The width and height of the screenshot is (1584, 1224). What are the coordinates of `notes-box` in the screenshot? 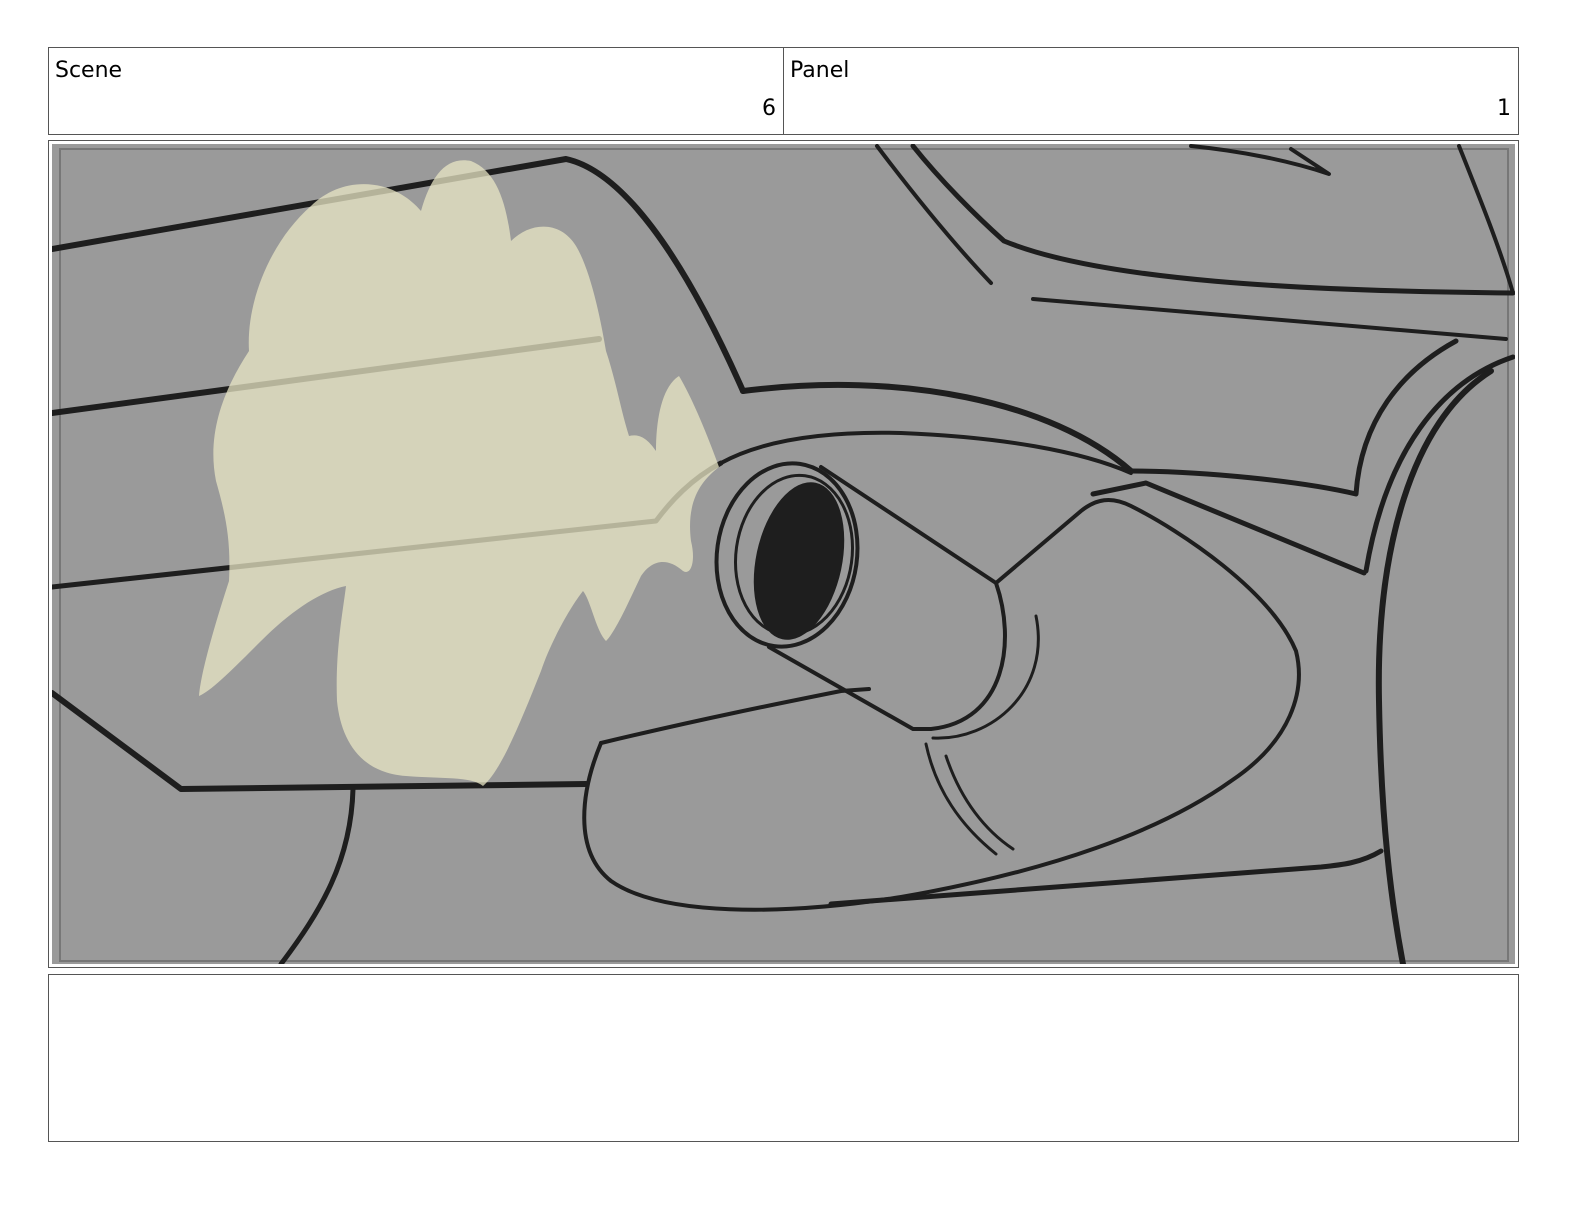 It's located at (783, 1058).